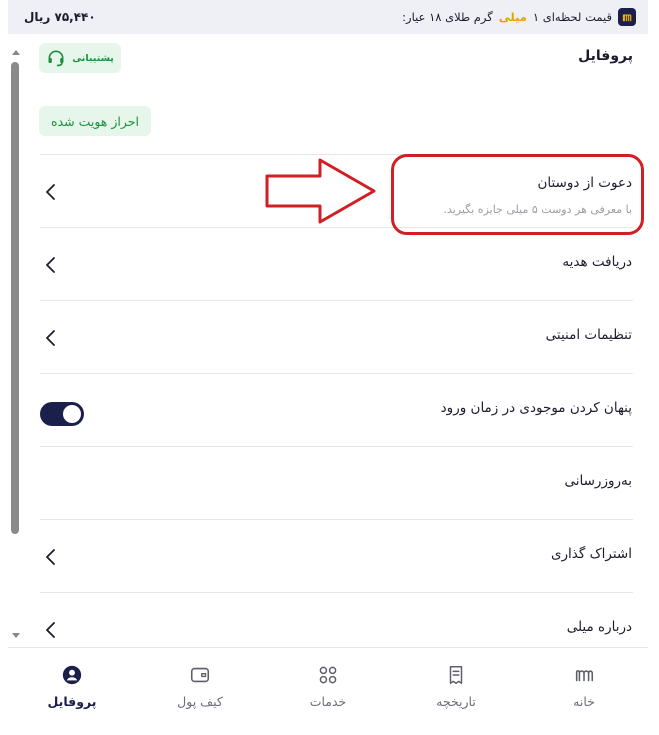  Describe the element at coordinates (588, 335) in the screenshot. I see `menu-item-label: تنظیمات امنیتی` at that location.